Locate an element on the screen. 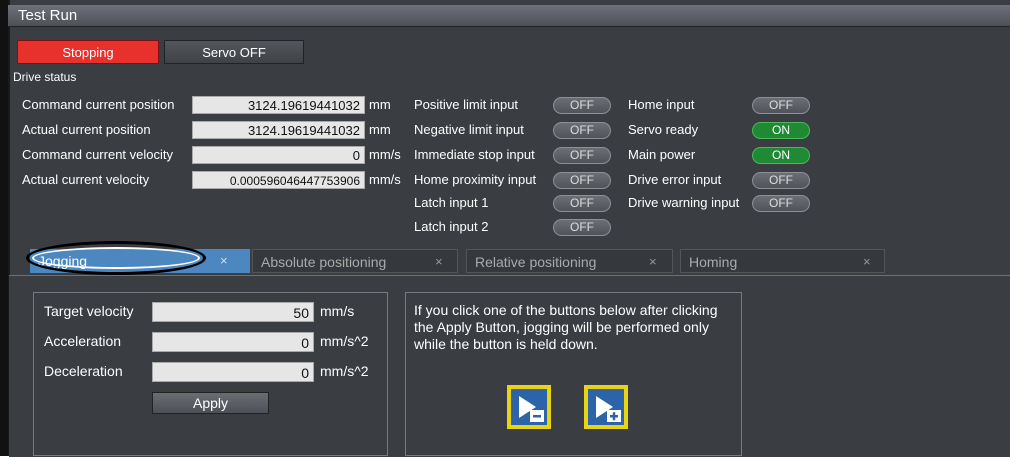  cmd-position-value: 3124.19619441032 is located at coordinates (278, 105).